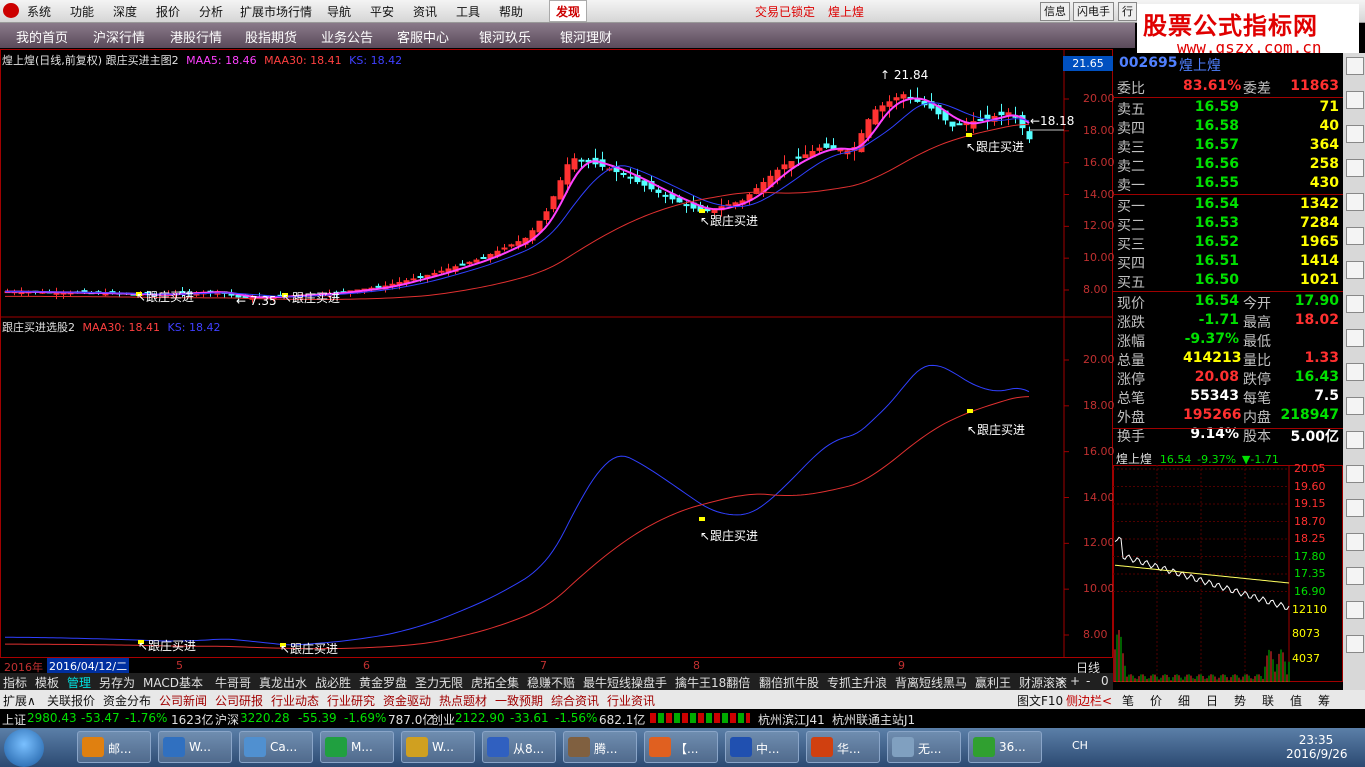 The height and width of the screenshot is (767, 1365). Describe the element at coordinates (19, 700) in the screenshot. I see `info-tab: 扩展∧` at that location.